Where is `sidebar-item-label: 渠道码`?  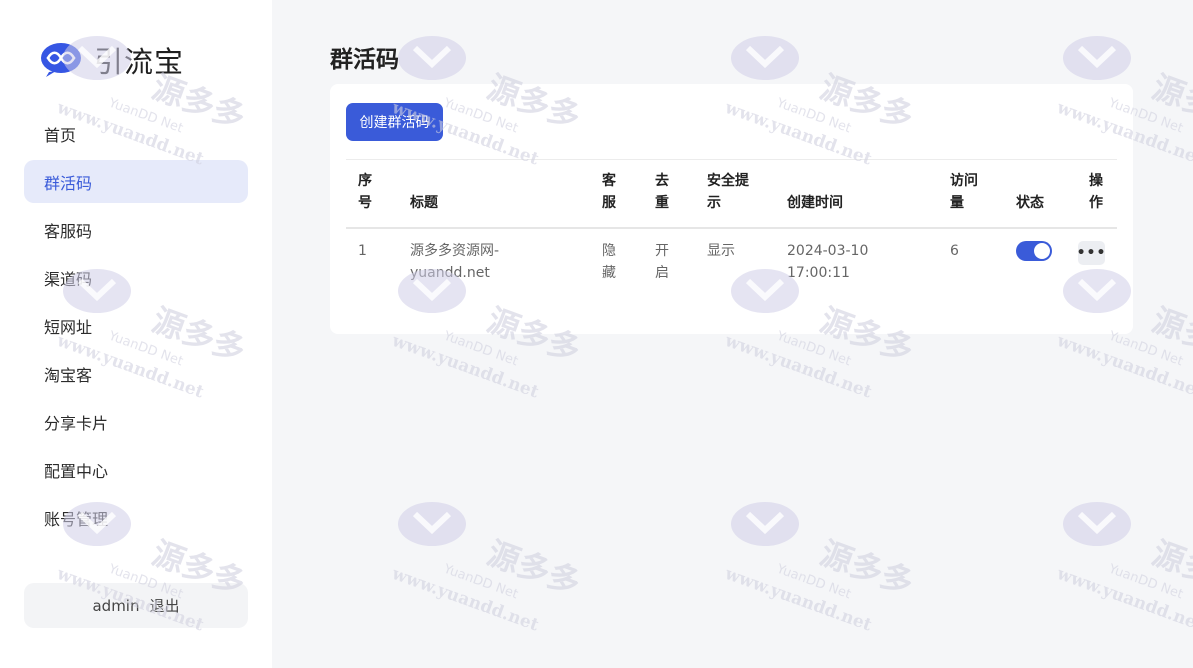
sidebar-item-label: 渠道码 is located at coordinates (68, 279).